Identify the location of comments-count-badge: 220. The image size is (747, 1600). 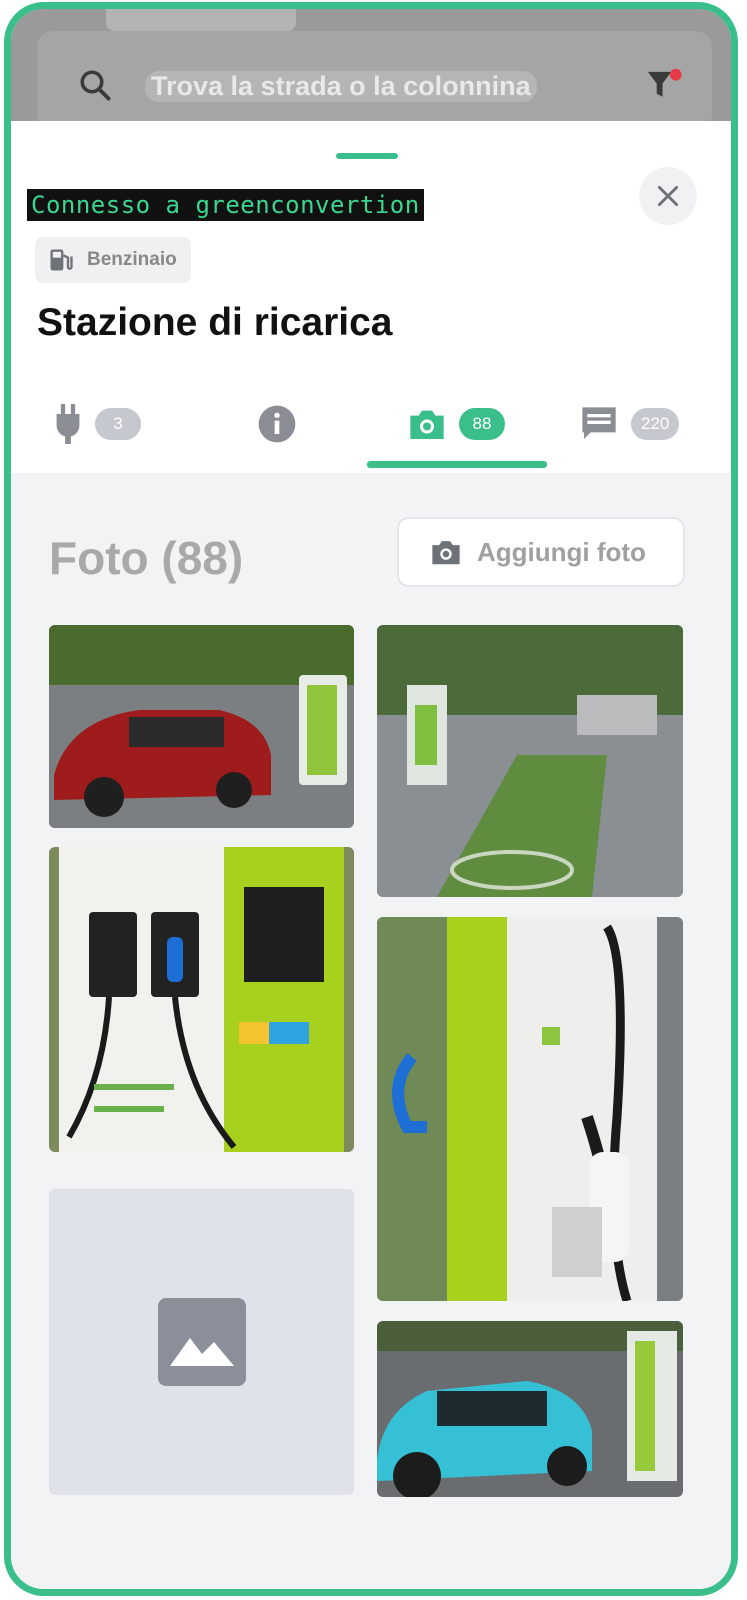
(655, 424).